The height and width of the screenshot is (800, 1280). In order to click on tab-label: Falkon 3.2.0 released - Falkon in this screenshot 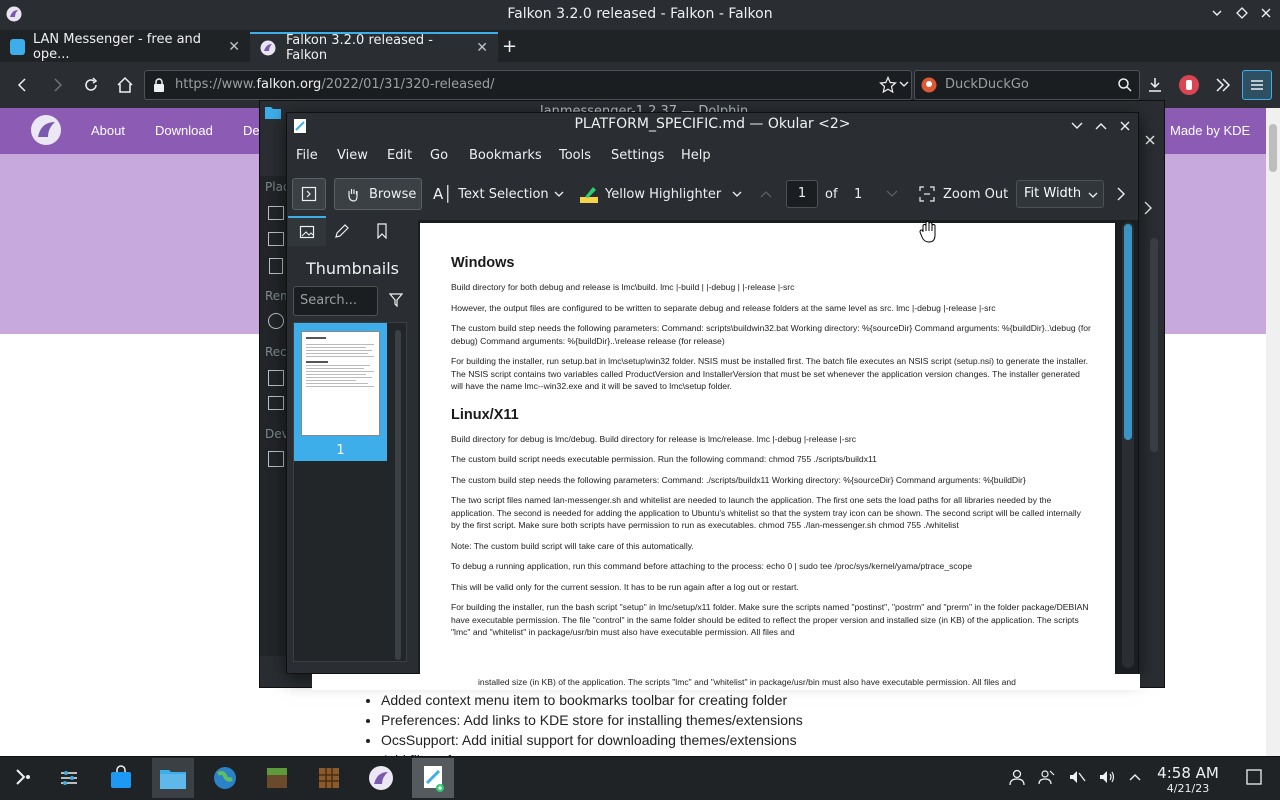, I will do `click(359, 48)`.